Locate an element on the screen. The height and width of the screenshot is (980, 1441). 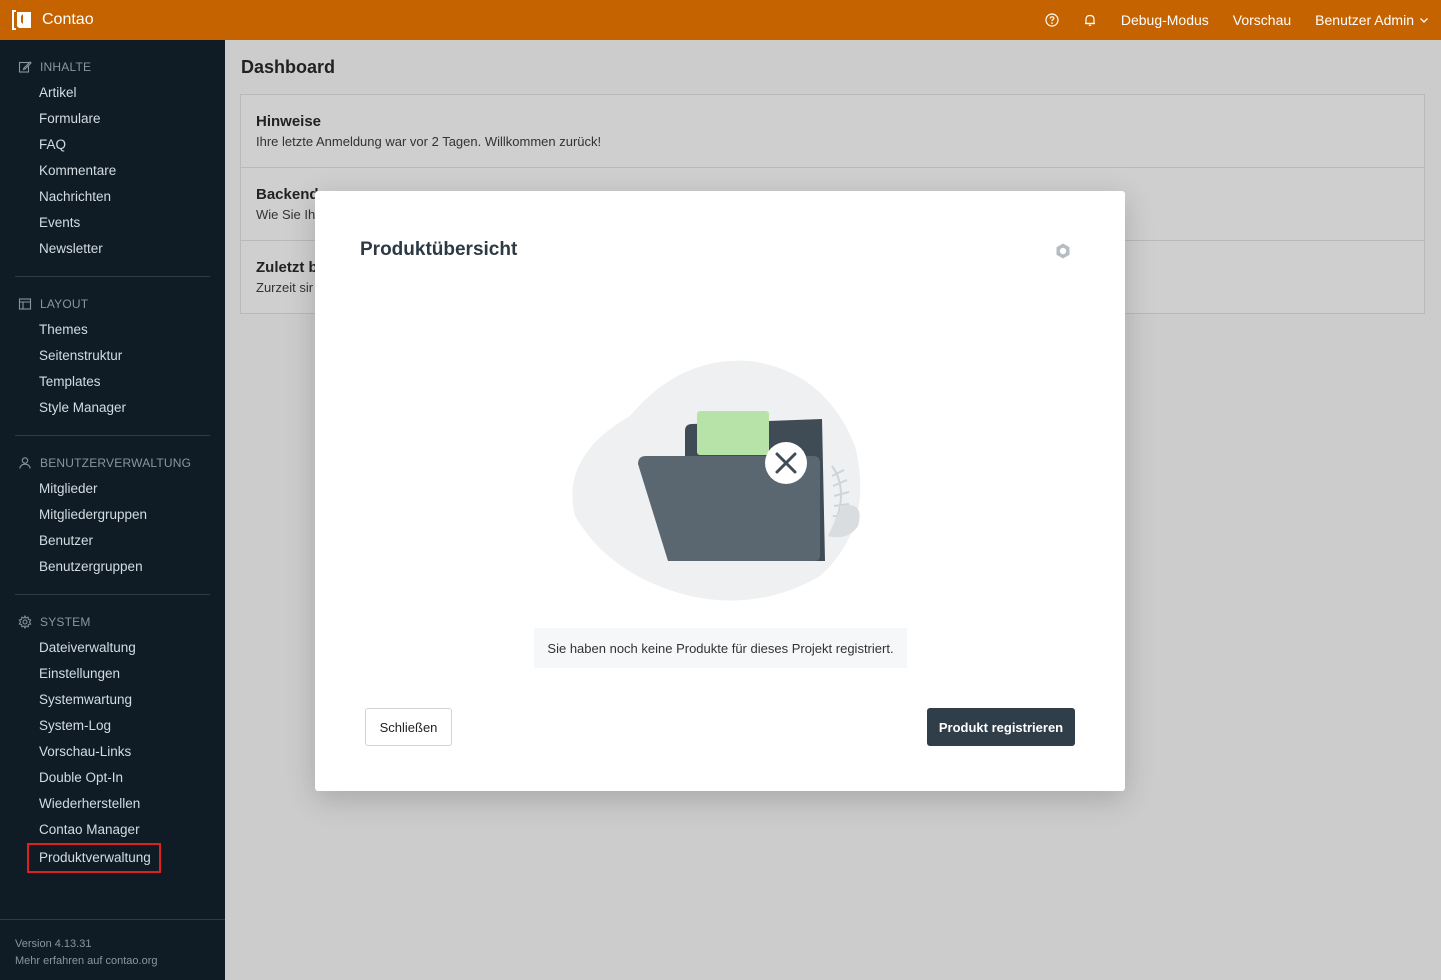
sidebar-item-wiederherstellen: Wiederherstellen is located at coordinates (112, 804).